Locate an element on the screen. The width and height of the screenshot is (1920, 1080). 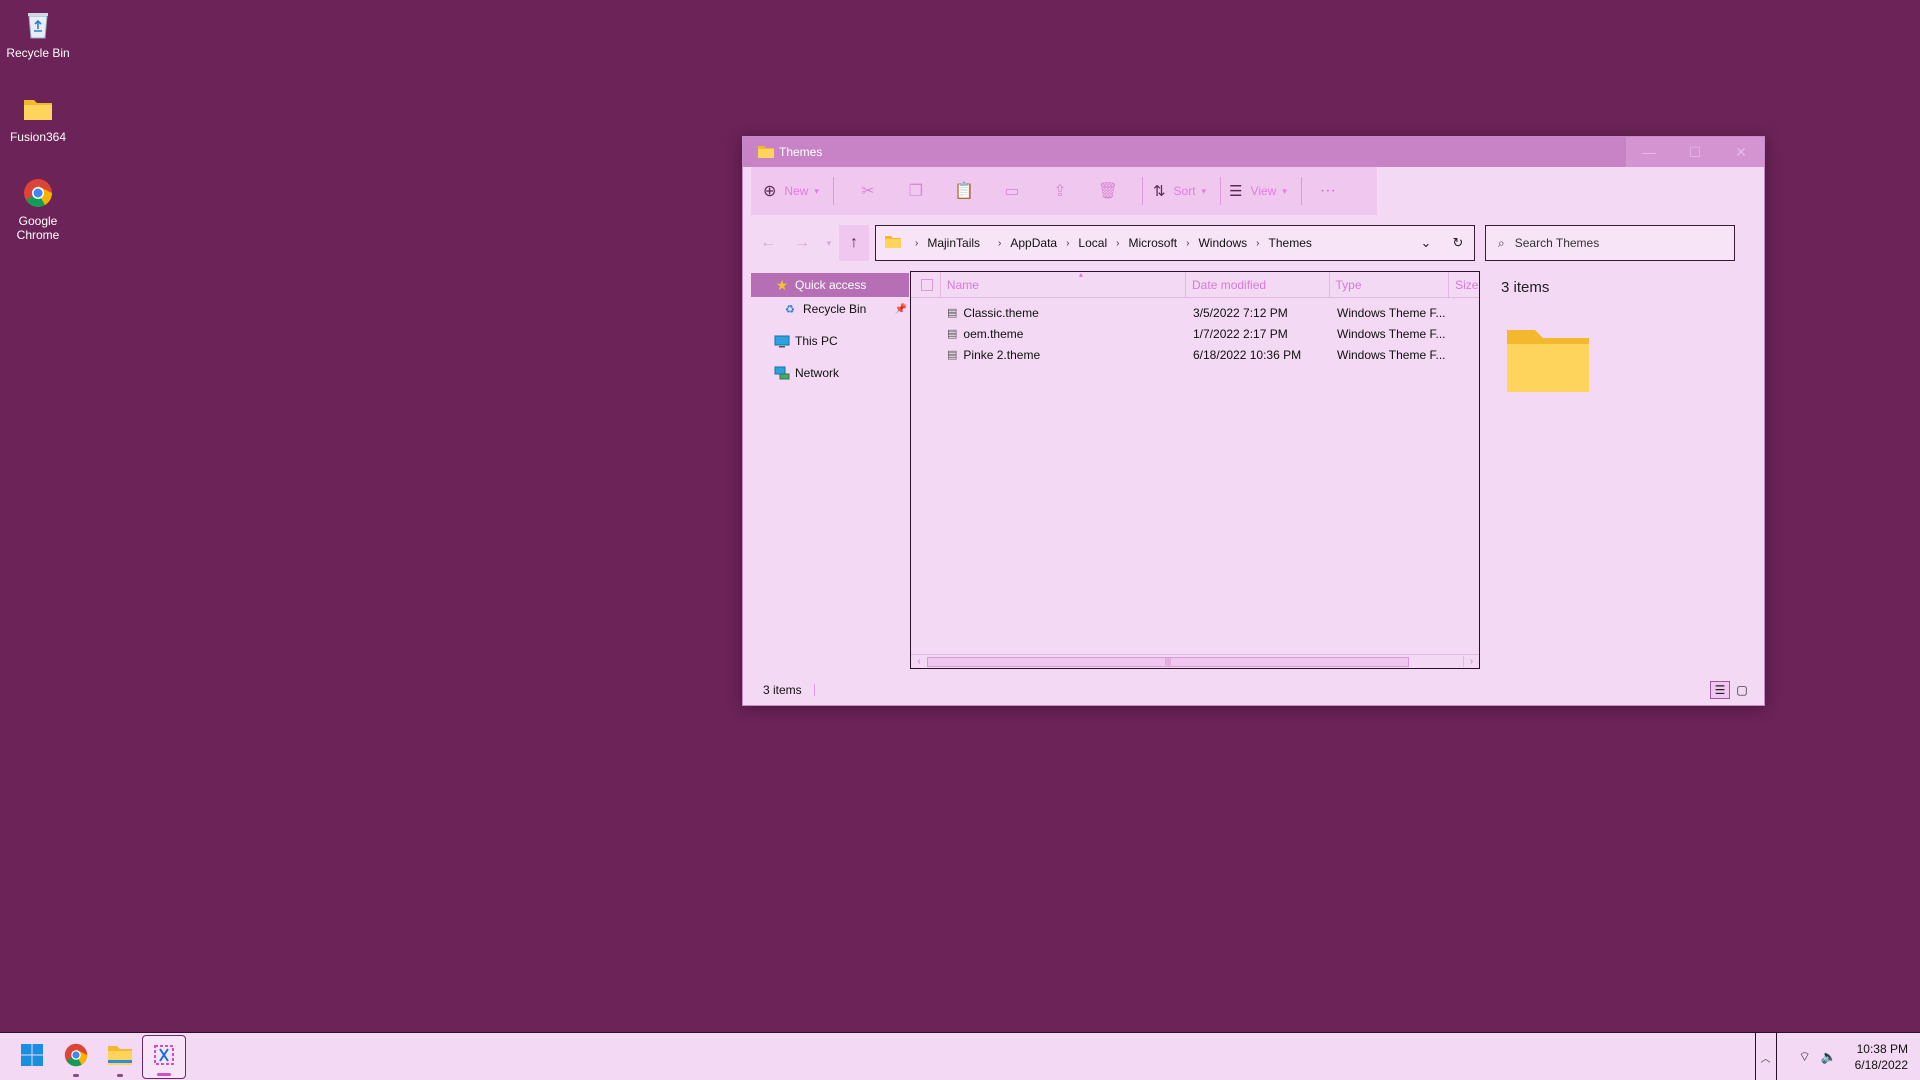
desktop-icon-label: Google Chrome is located at coordinates (38, 228).